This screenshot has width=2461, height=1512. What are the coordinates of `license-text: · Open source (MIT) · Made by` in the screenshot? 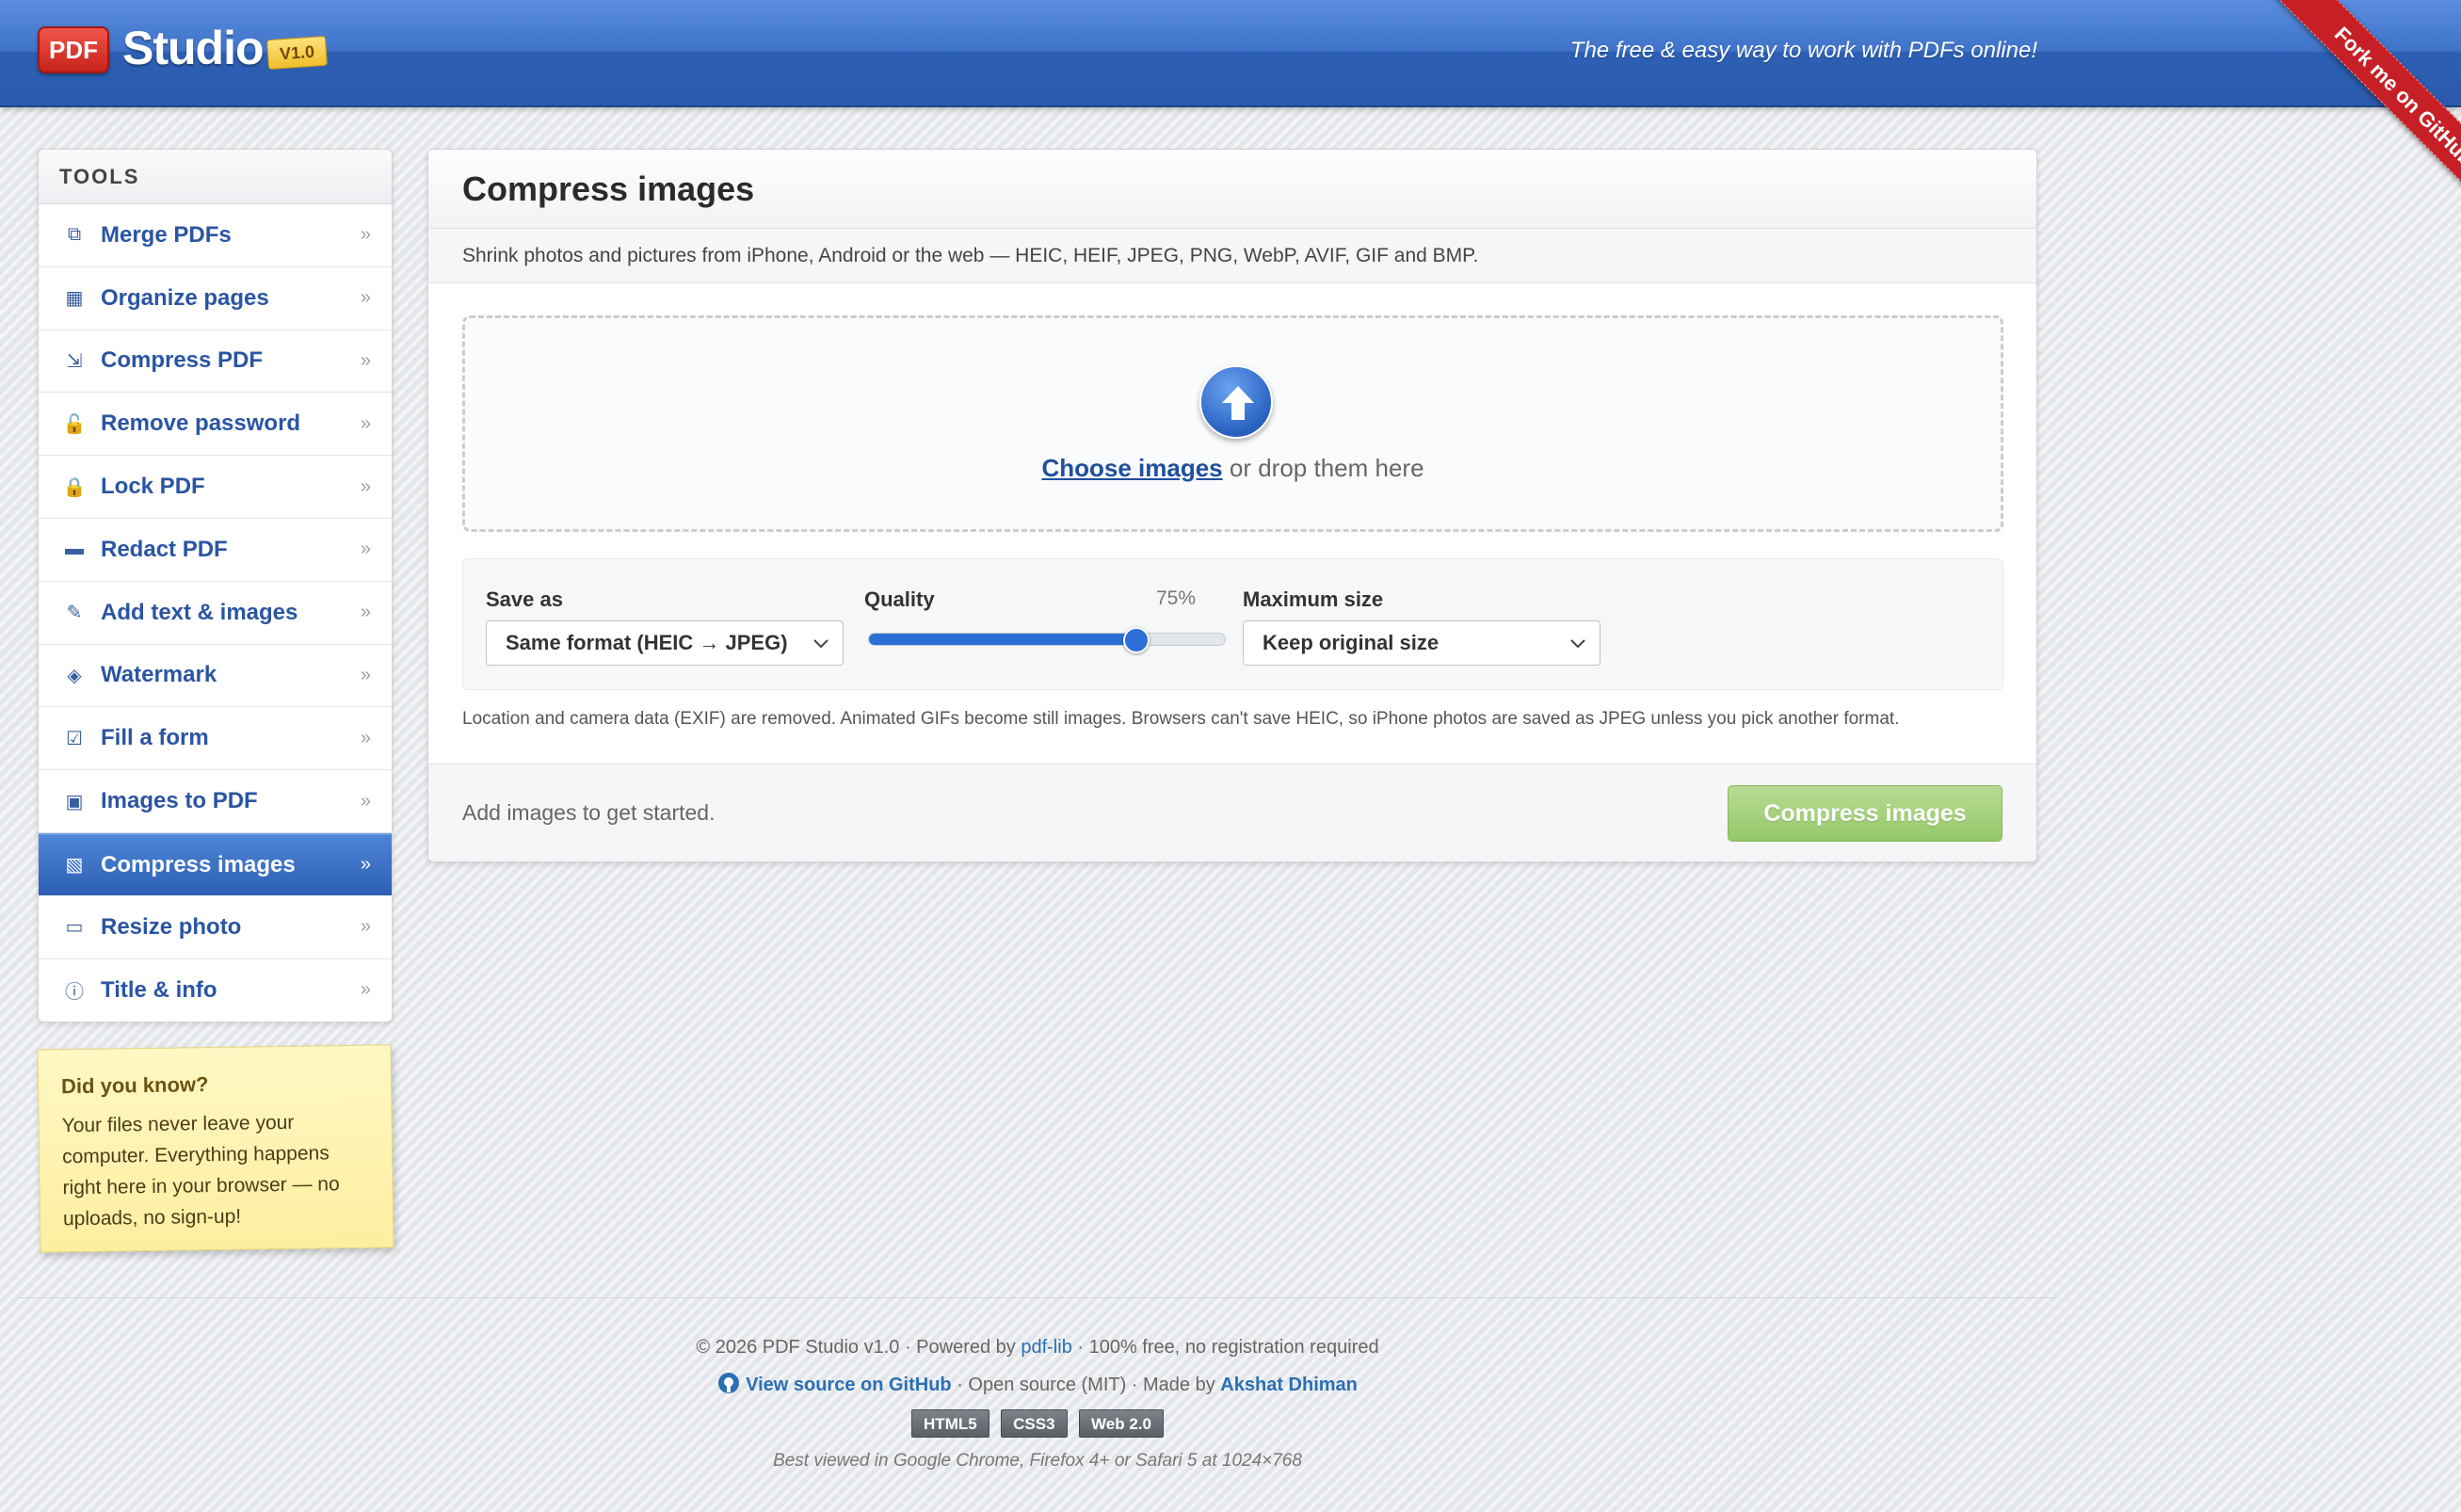 It's located at (1086, 1385).